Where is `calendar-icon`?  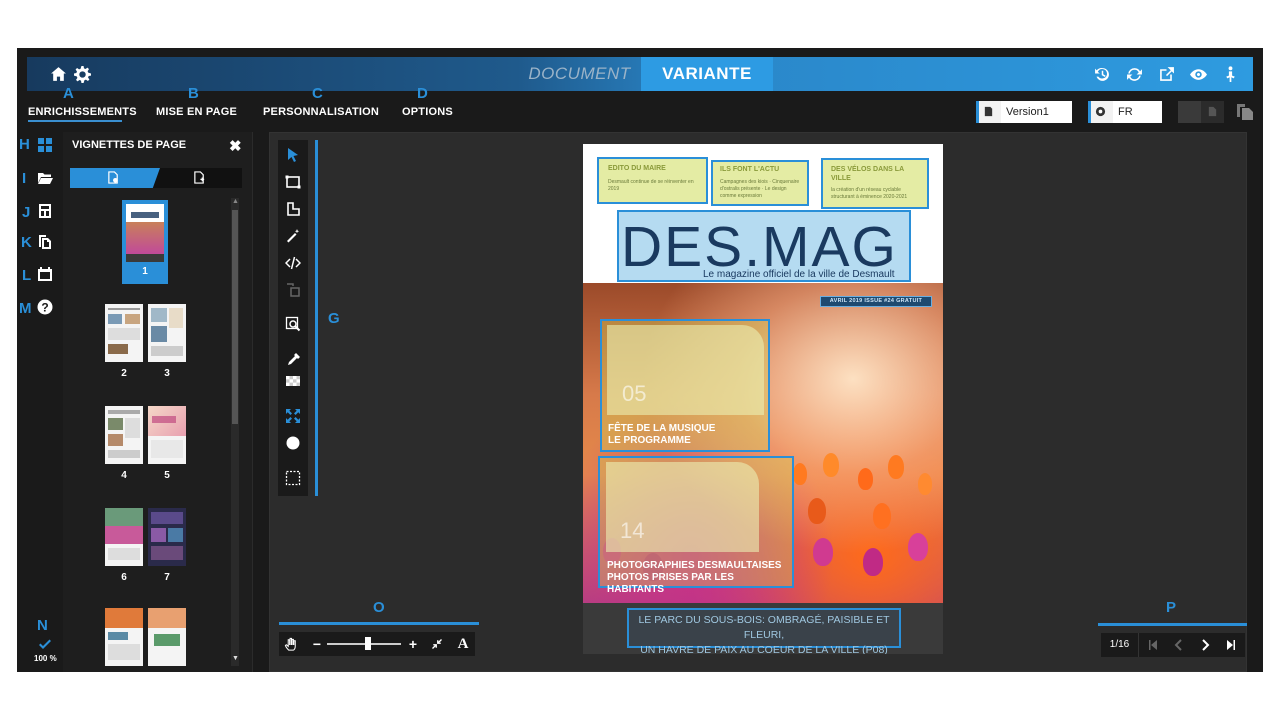
calendar-icon is located at coordinates (46, 275).